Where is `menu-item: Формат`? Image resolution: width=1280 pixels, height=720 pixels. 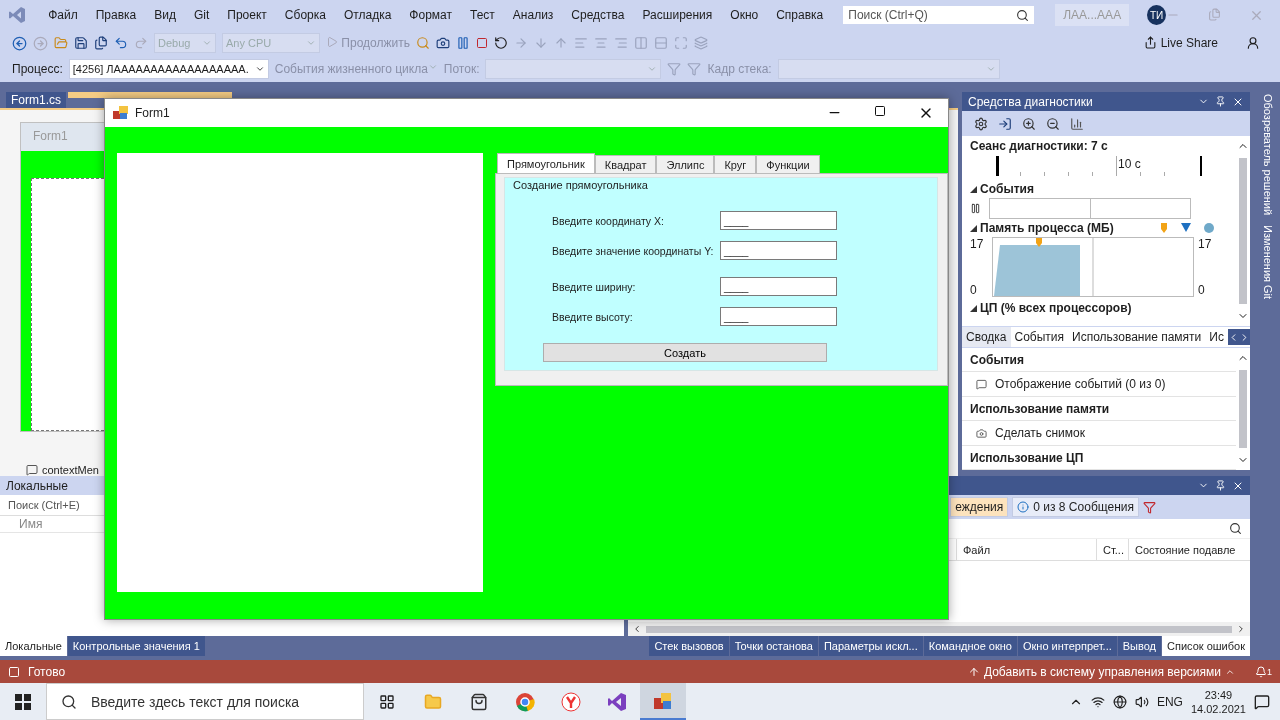
menu-item: Формат is located at coordinates (430, 15).